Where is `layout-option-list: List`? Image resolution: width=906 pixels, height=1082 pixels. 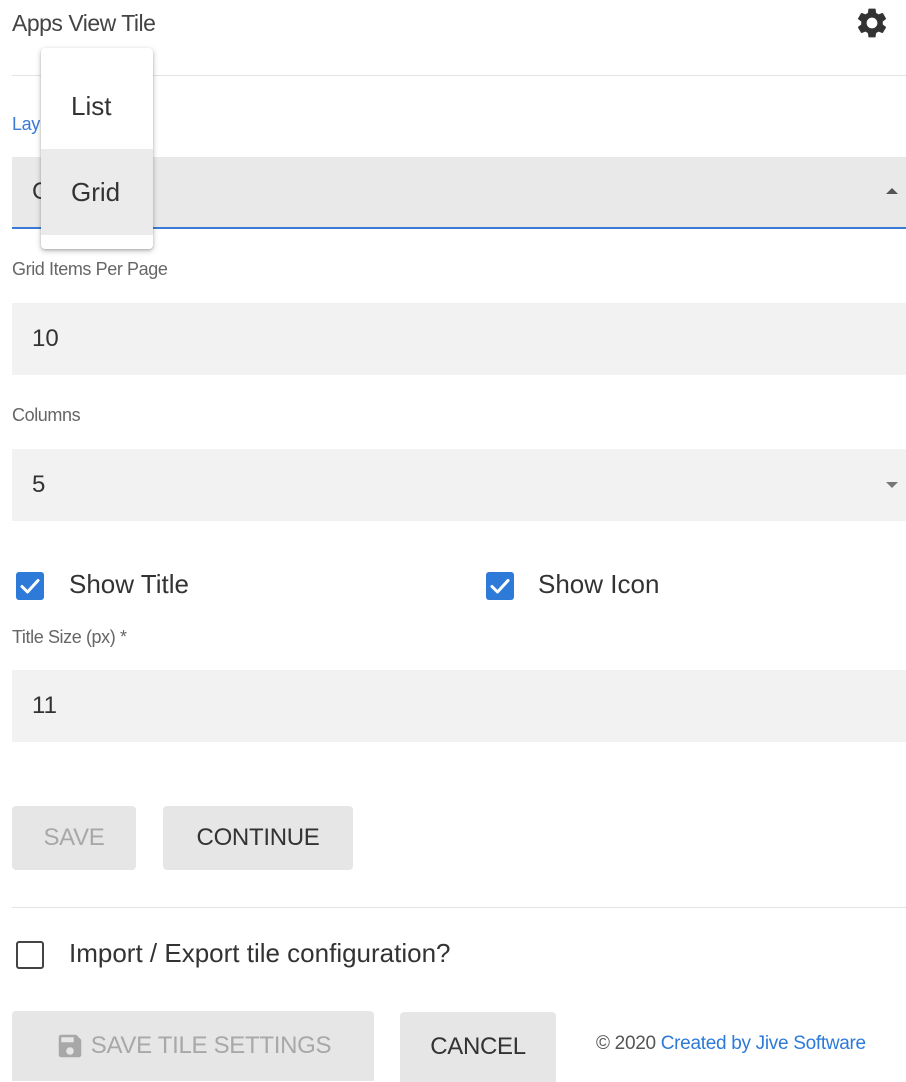 layout-option-list: List is located at coordinates (97, 106).